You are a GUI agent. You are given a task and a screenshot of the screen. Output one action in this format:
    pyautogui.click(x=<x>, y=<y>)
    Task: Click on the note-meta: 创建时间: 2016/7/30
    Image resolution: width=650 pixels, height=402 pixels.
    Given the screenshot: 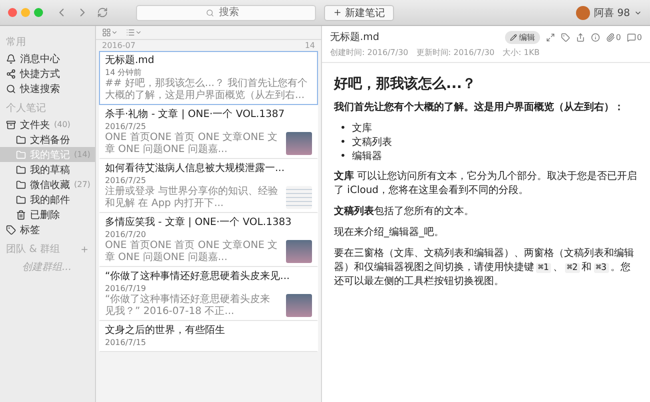 What is the action you would take?
    pyautogui.click(x=369, y=52)
    